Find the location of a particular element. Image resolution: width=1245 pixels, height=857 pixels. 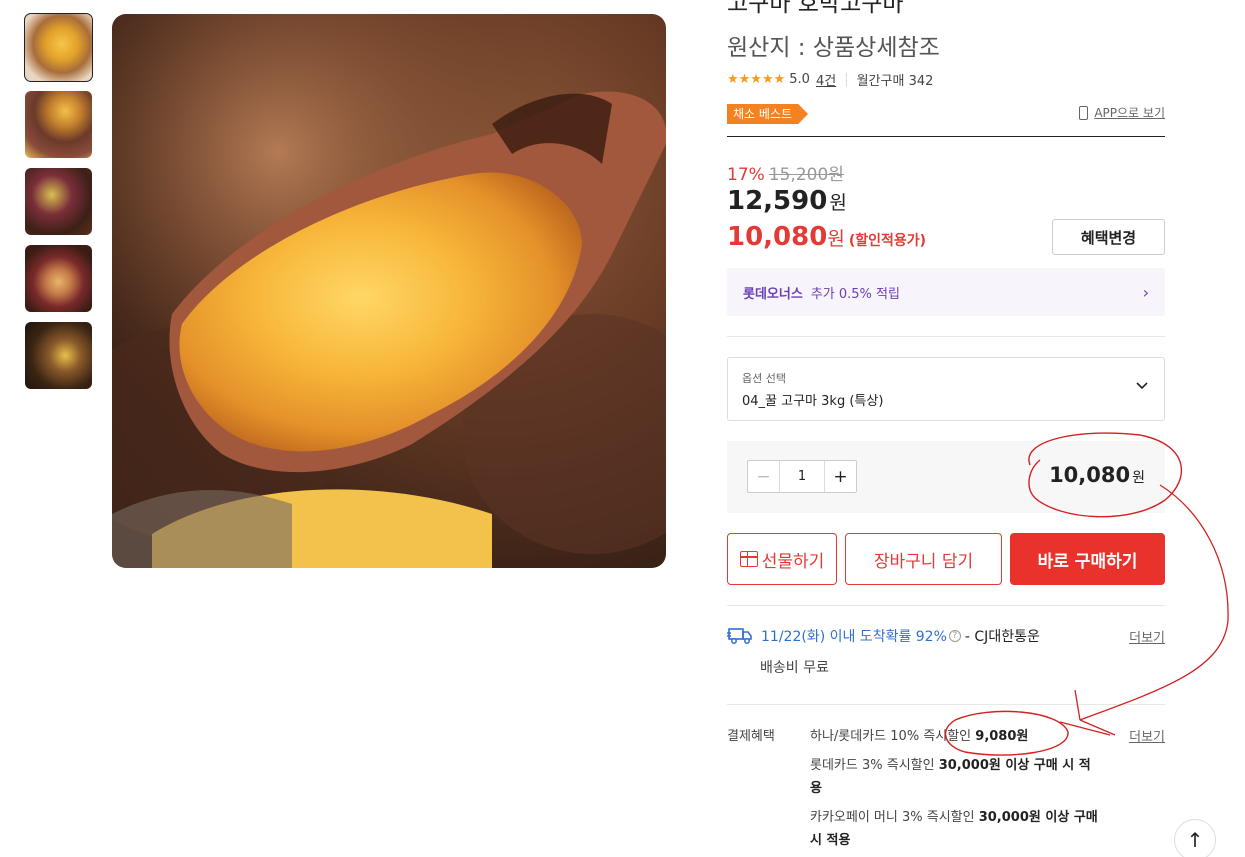

delivery-eta: 11/22(화) 이내 도착확률 92% is located at coordinates (854, 637).